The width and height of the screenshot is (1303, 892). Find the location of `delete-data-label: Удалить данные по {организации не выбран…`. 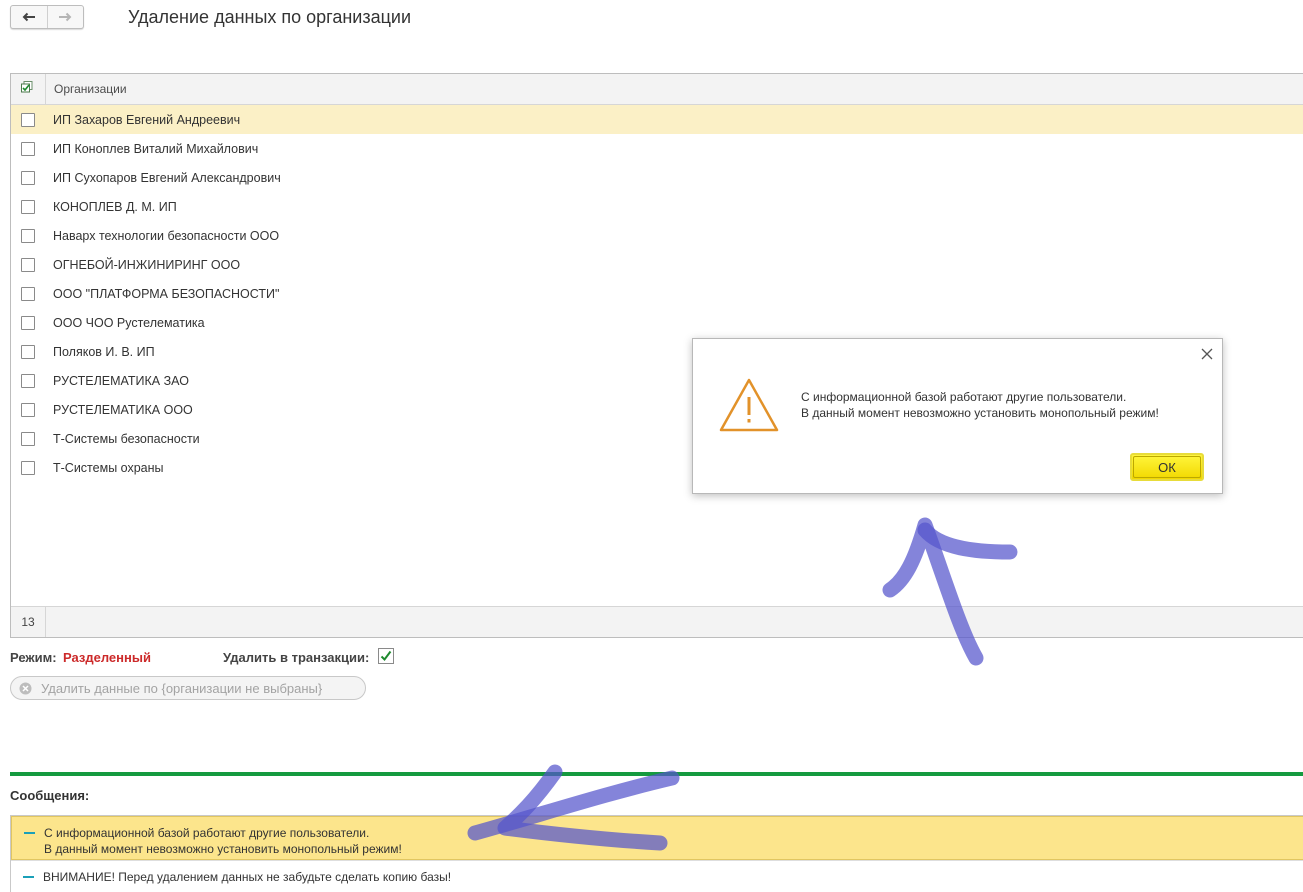

delete-data-label: Удалить данные по {организации не выбран… is located at coordinates (182, 688).